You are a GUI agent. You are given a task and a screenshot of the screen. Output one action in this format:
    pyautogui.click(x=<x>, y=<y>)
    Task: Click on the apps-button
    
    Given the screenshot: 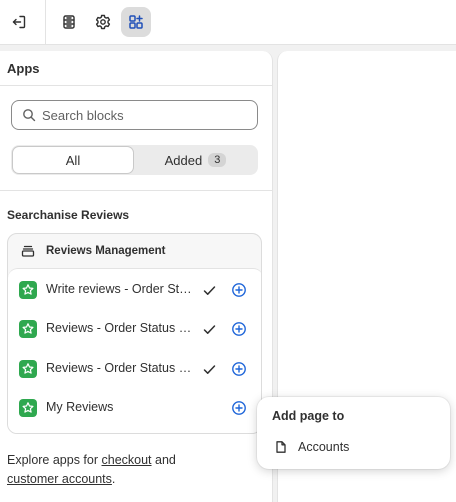 What is the action you would take?
    pyautogui.click(x=136, y=22)
    